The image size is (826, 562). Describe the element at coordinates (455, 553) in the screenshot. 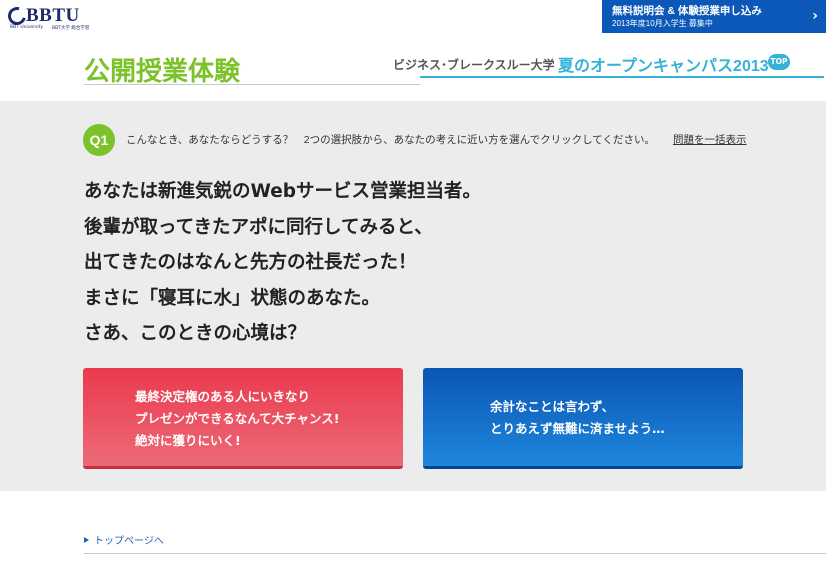

I see `footer-divider` at that location.